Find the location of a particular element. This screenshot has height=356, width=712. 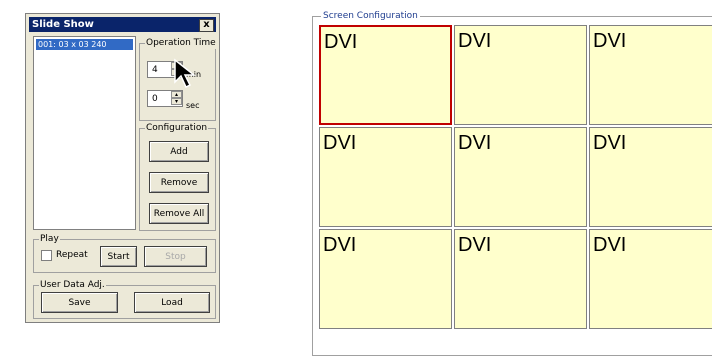

seconds-spinner: 0 ▴ ▾ is located at coordinates (165, 98).